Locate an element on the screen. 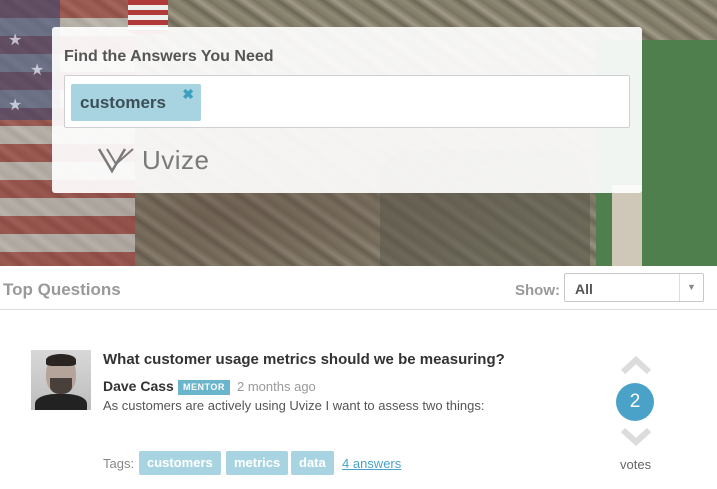 The image size is (717, 489). avatar is located at coordinates (61, 380).